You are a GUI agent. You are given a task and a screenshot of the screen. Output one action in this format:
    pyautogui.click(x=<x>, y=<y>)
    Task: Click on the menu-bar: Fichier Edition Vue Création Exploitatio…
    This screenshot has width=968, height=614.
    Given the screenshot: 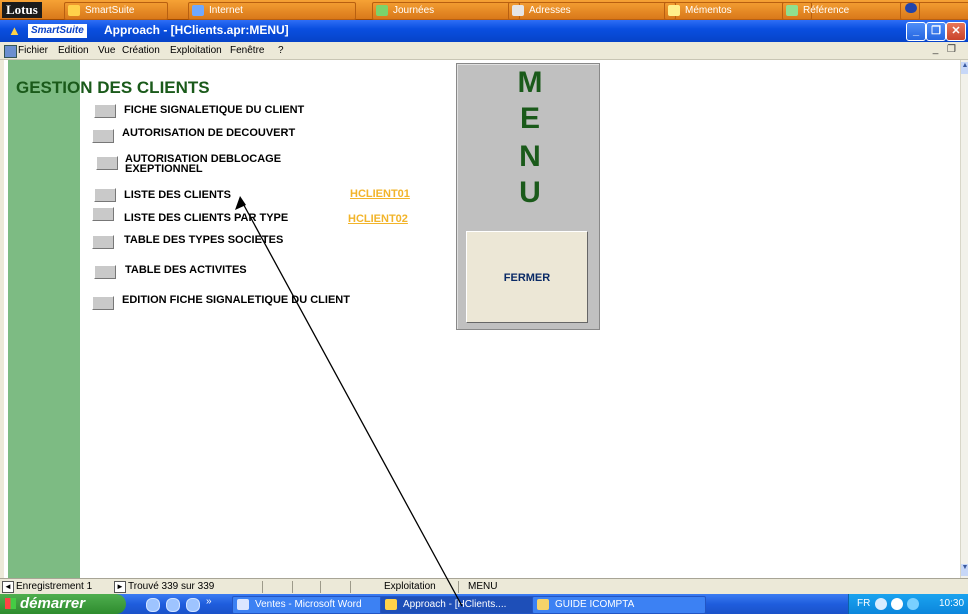 What is the action you would take?
    pyautogui.click(x=484, y=51)
    